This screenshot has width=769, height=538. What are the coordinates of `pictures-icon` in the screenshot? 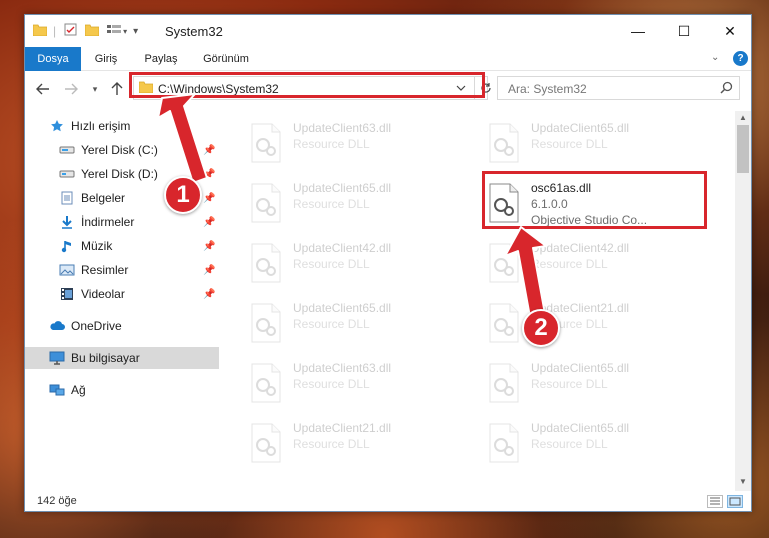 It's located at (67, 270).